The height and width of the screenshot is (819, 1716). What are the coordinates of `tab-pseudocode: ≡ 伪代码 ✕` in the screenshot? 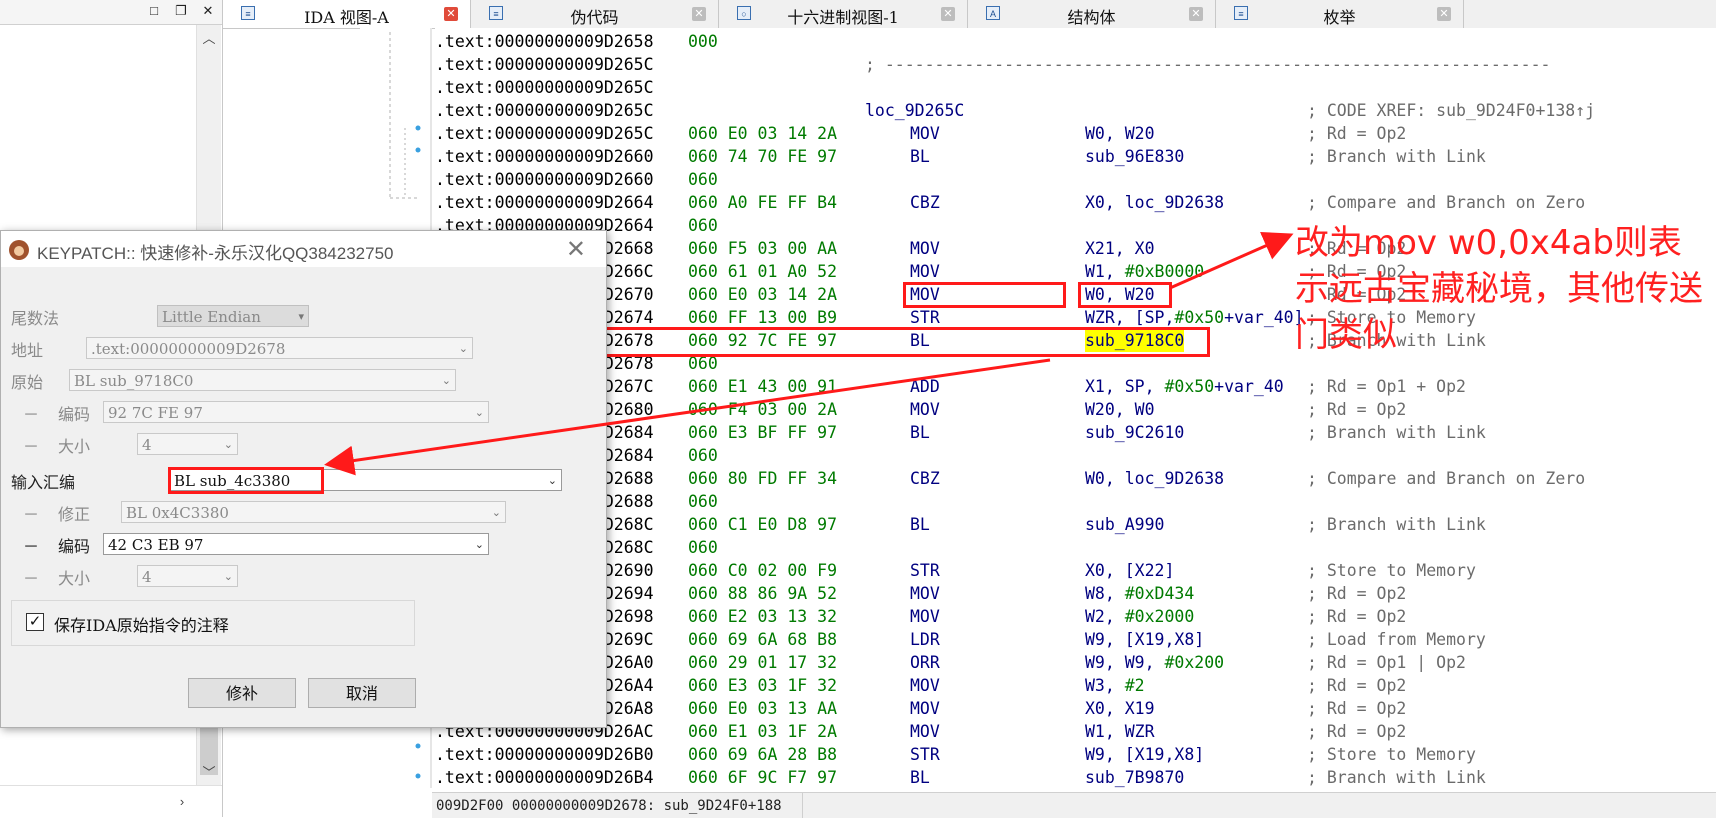 It's located at (595, 14).